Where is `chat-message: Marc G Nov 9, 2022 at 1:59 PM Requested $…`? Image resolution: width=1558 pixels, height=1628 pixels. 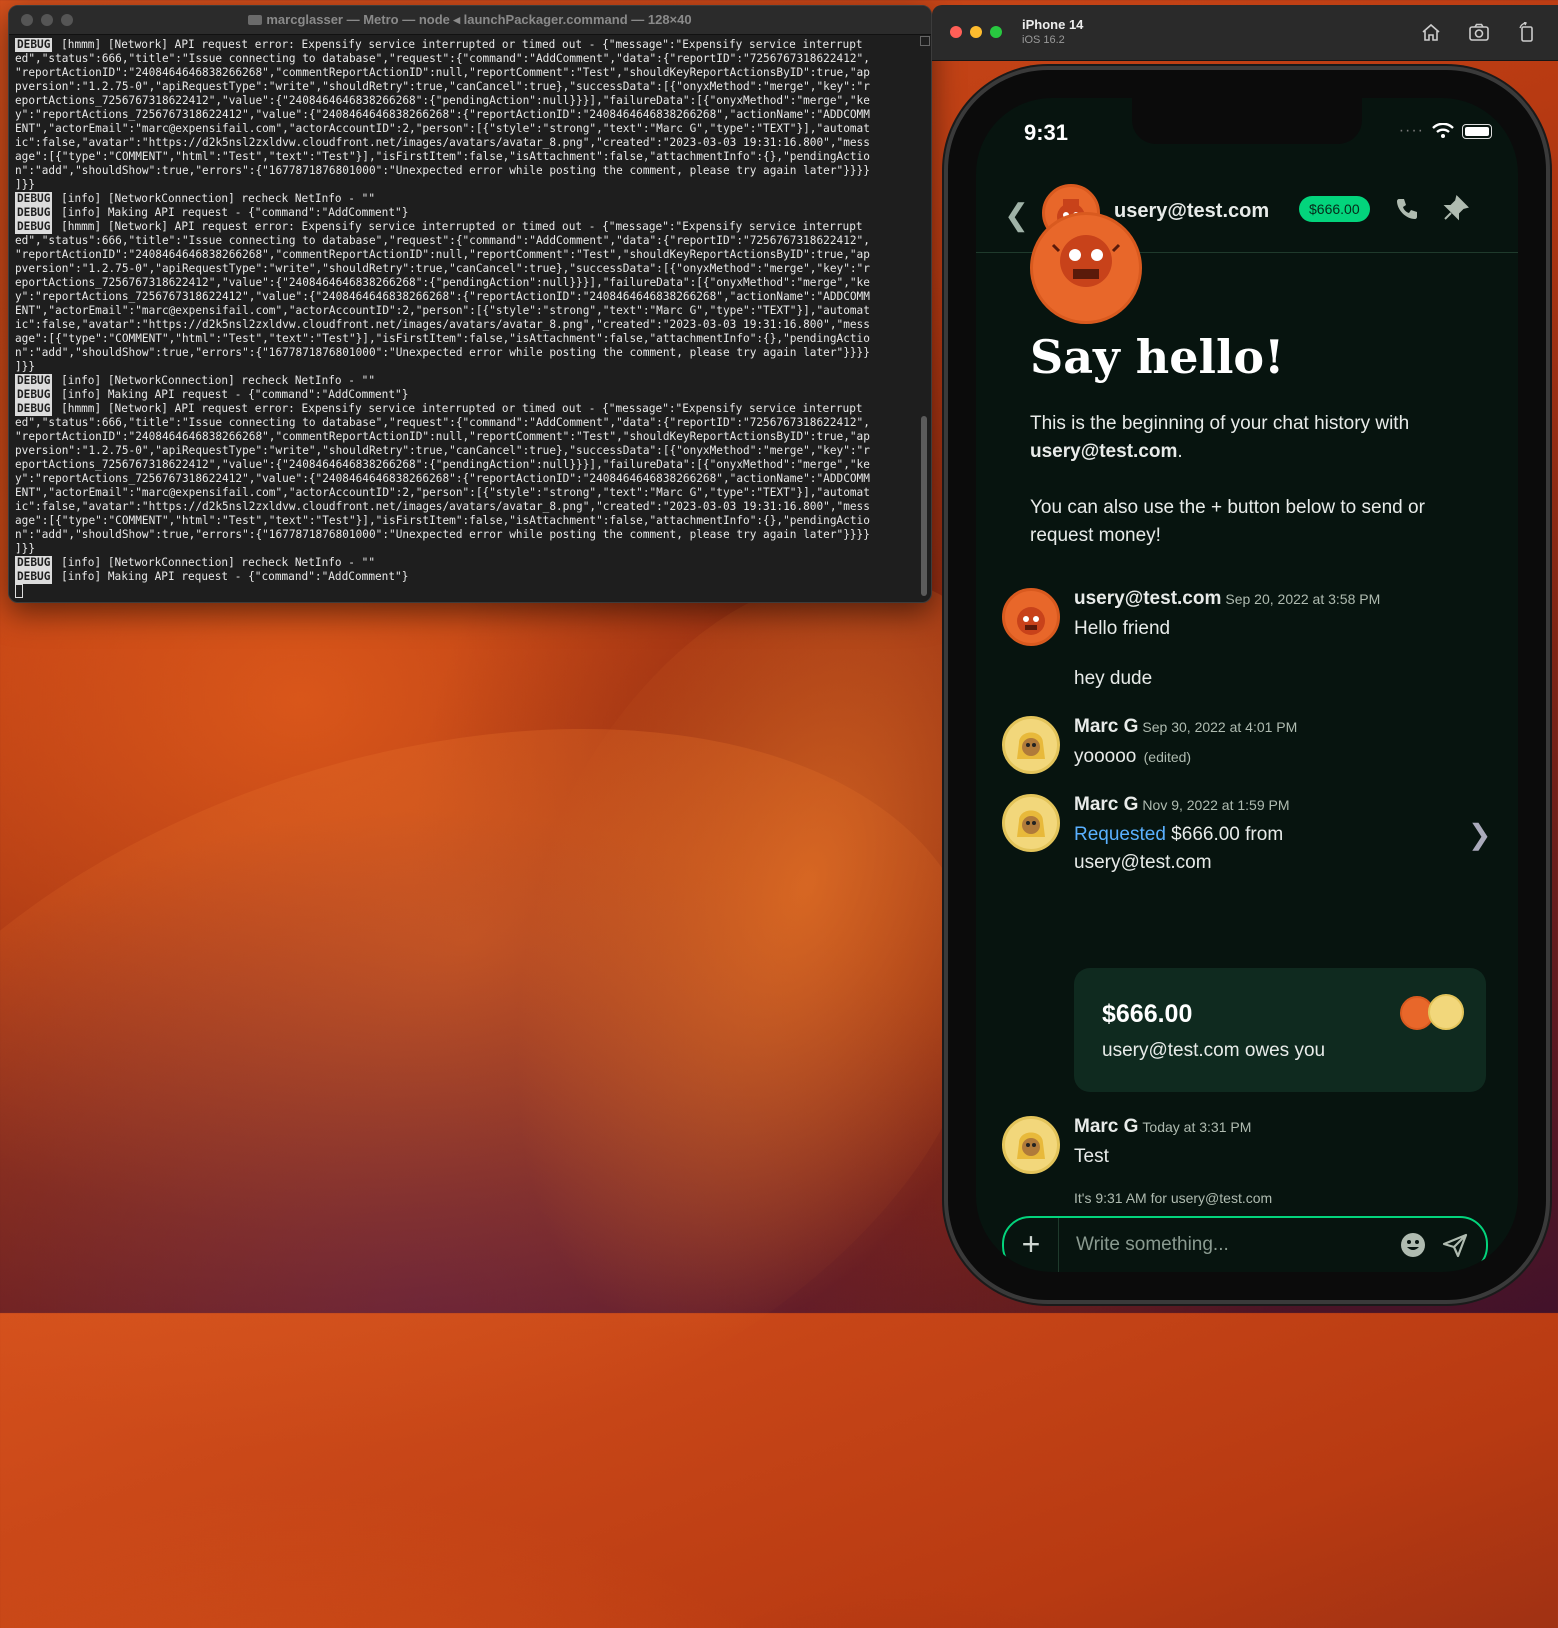 chat-message: Marc G Nov 9, 2022 at 1:59 PM Requested $… is located at coordinates (1252, 839).